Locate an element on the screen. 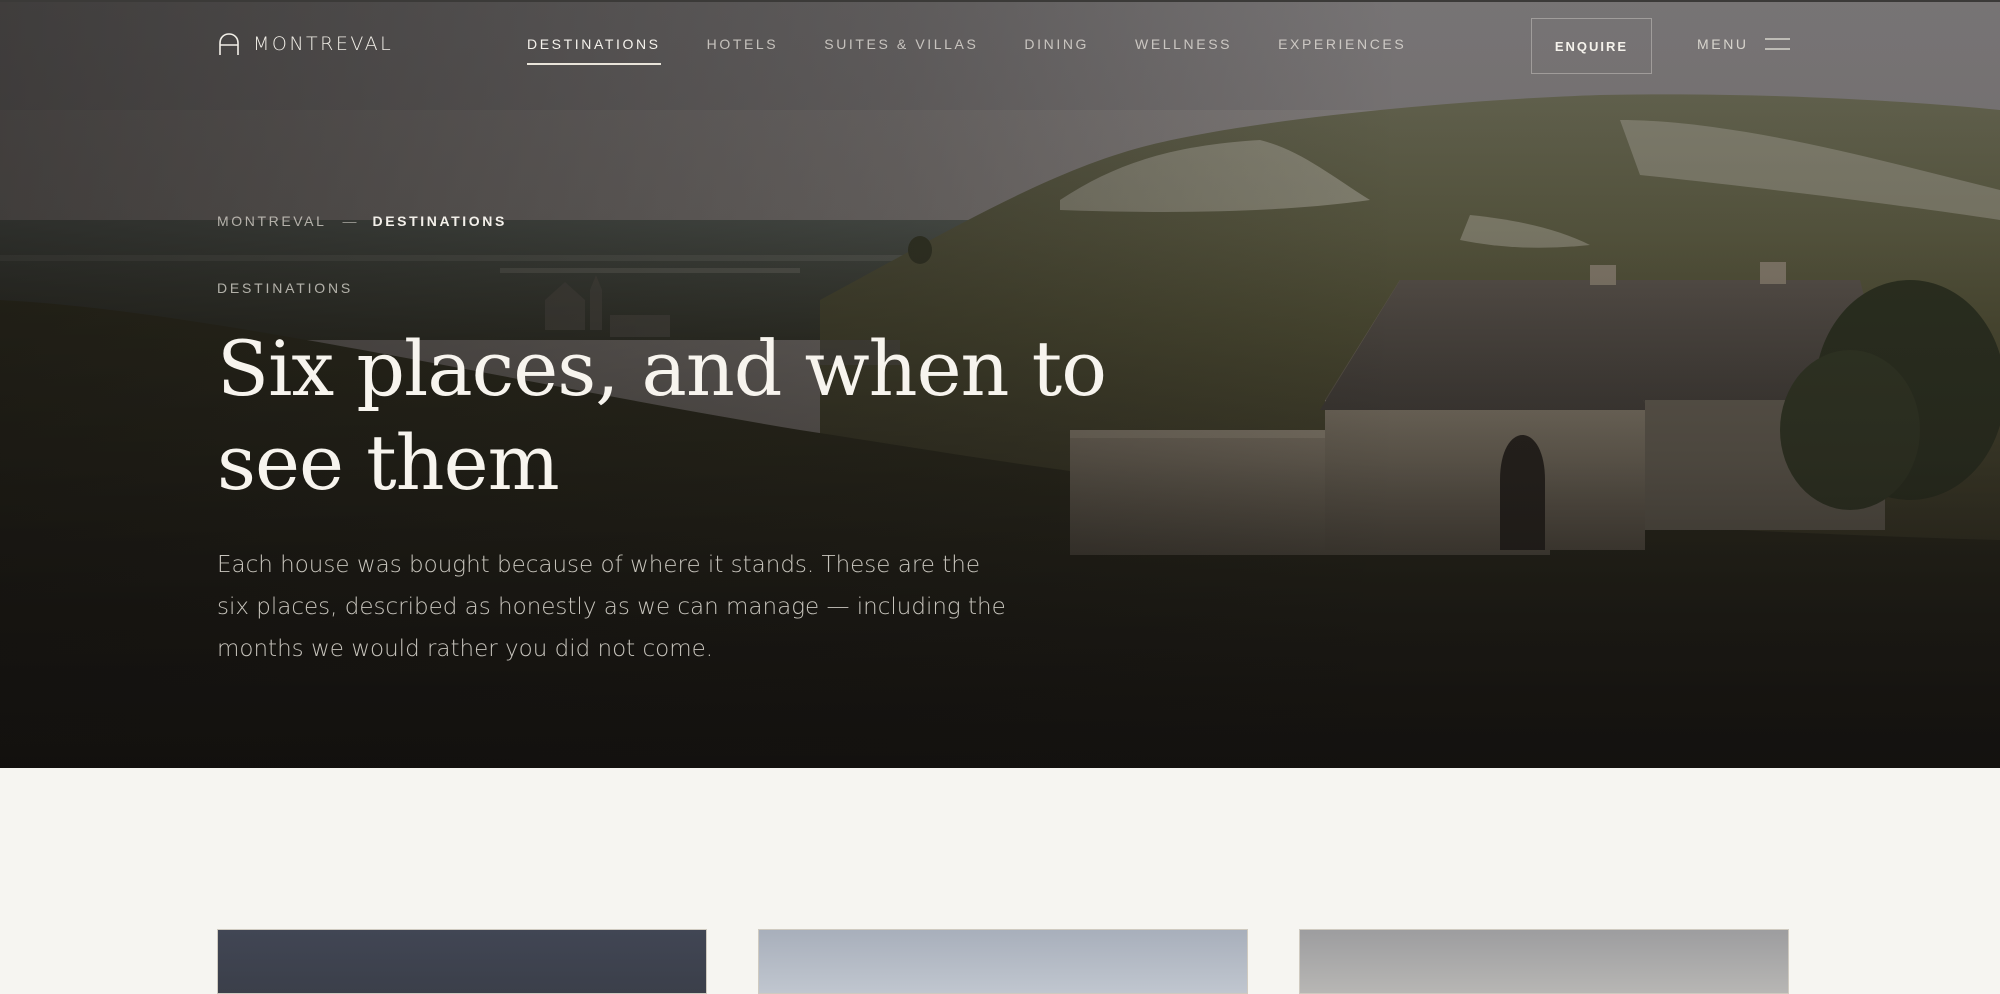 The image size is (2000, 994). breadcrumb-current: DESTINATIONS is located at coordinates (439, 221).